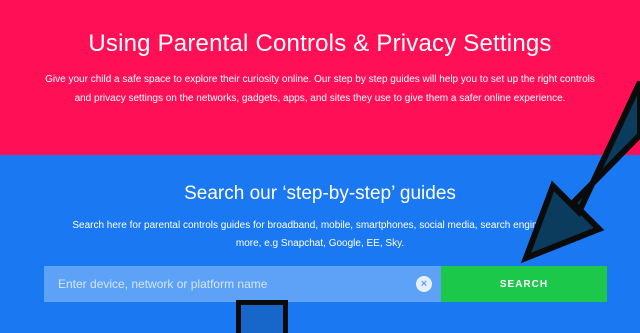 Image resolution: width=640 pixels, height=333 pixels. Describe the element at coordinates (224, 284) in the screenshot. I see `search-input` at that location.